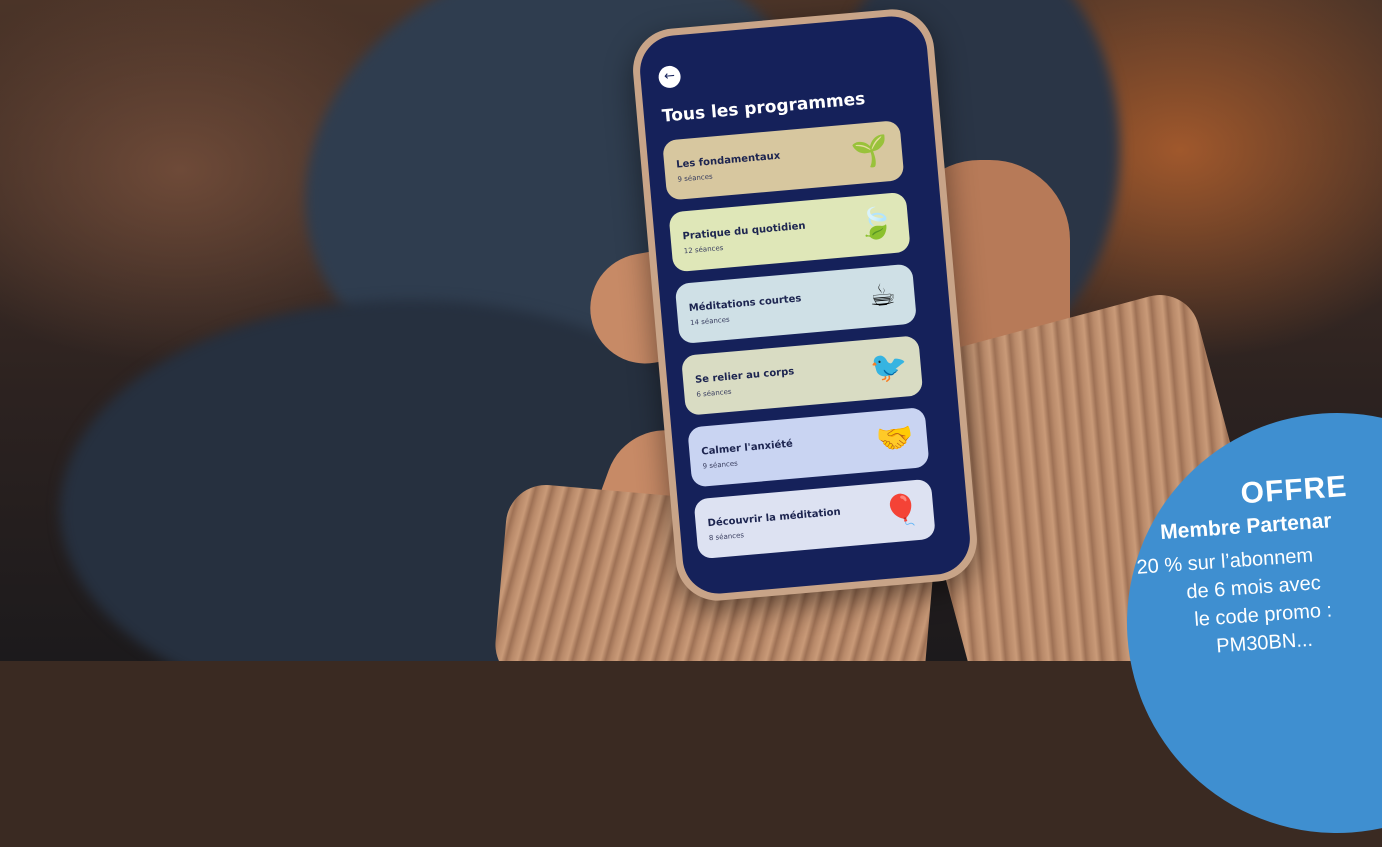  Describe the element at coordinates (744, 231) in the screenshot. I see `program-name: Pratique du quotidien` at that location.